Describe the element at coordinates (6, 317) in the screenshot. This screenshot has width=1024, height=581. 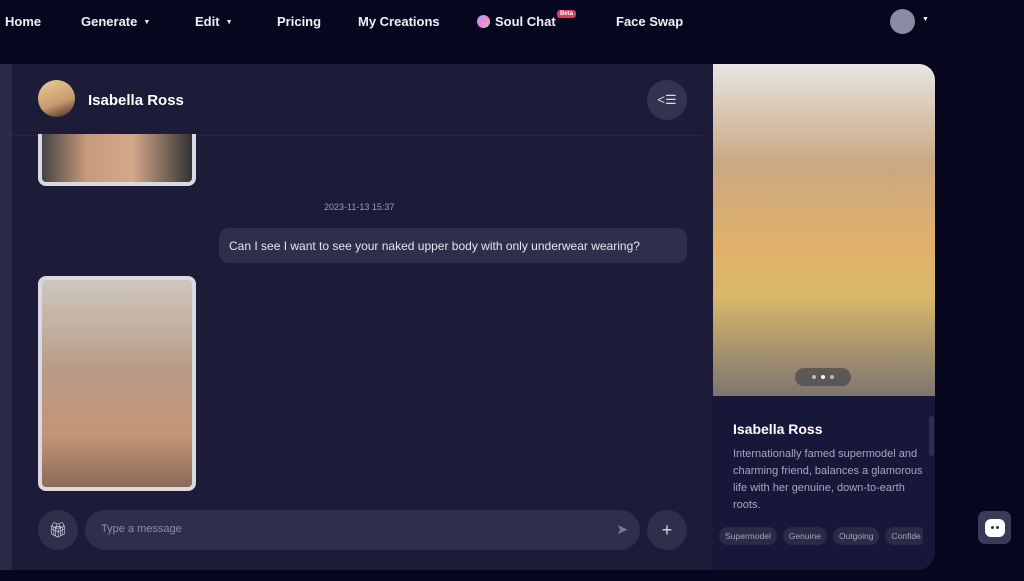
I see `sidebar-strip` at that location.